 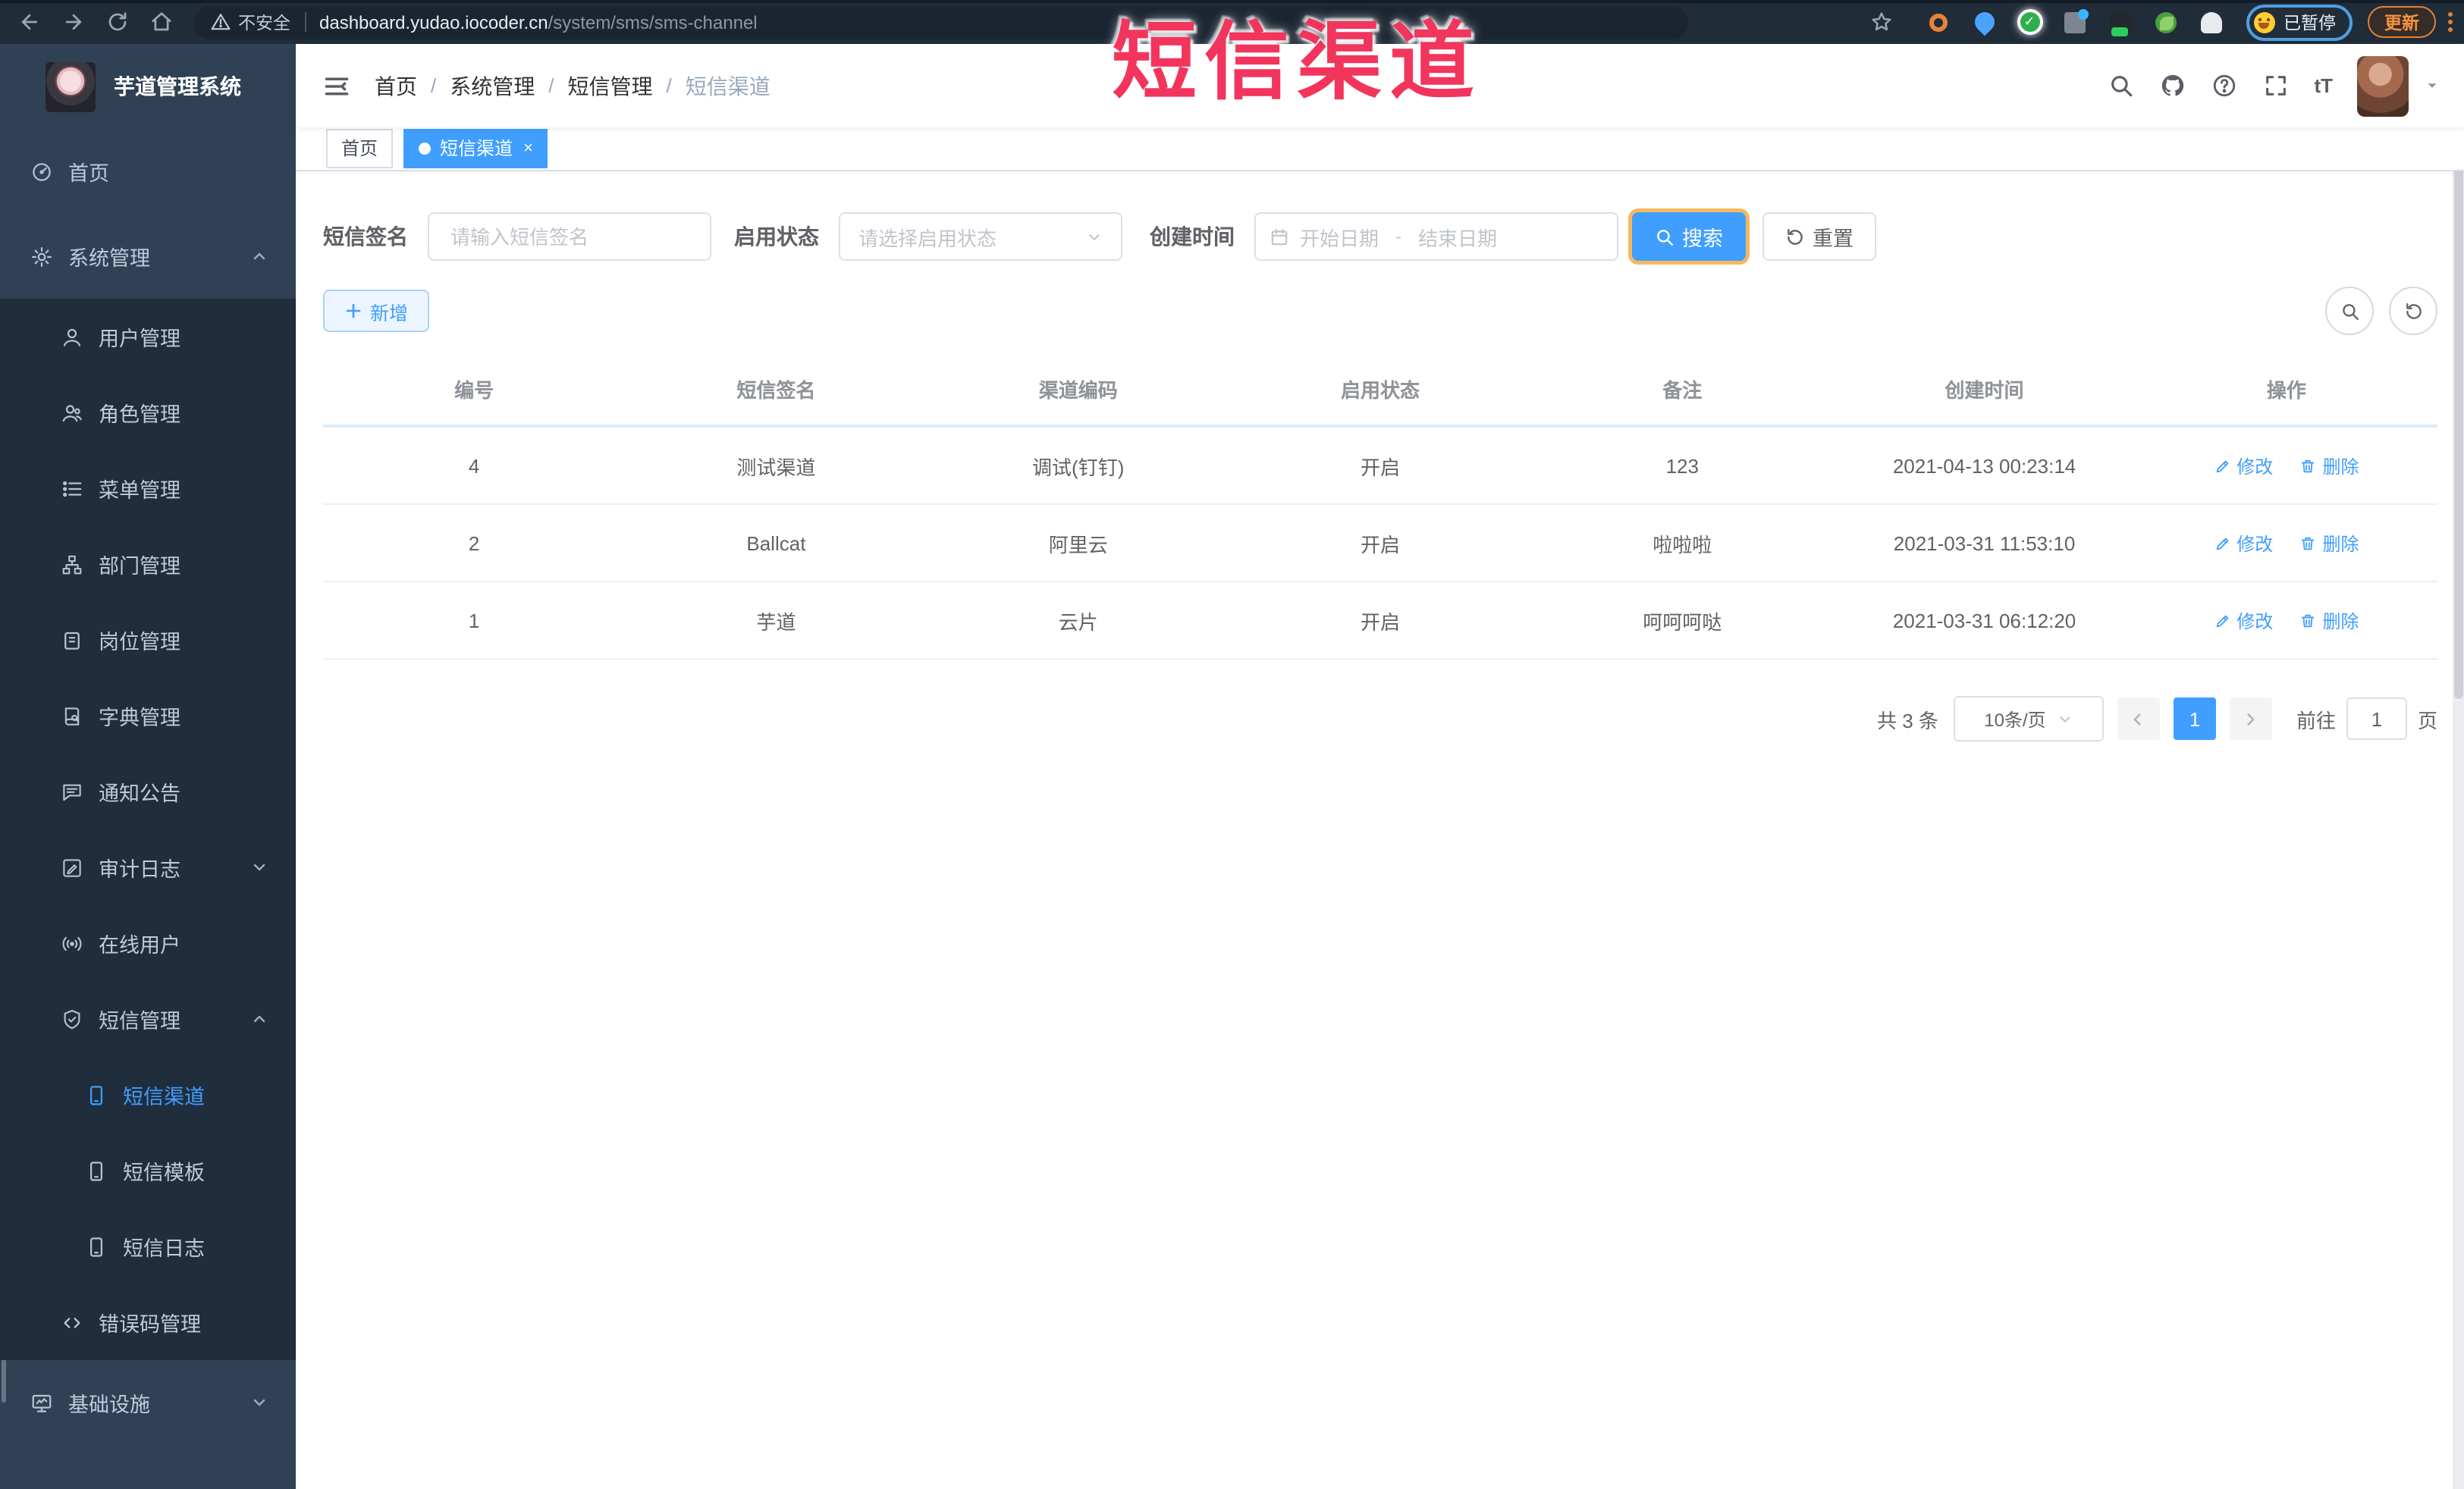 What do you see at coordinates (148, 1322) in the screenshot?
I see `sidebar-item-error-code: 错误码管理` at bounding box center [148, 1322].